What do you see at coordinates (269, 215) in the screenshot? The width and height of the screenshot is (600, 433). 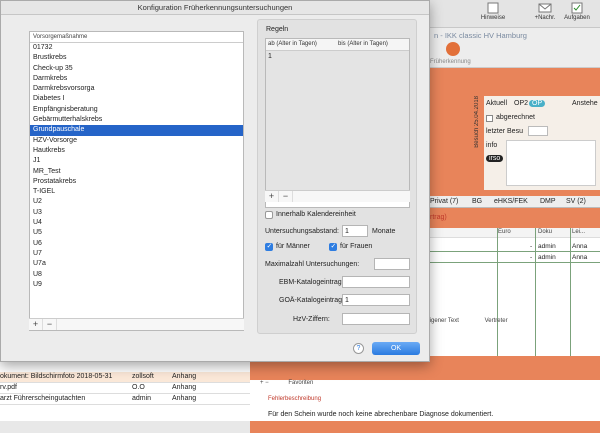 I see `innerhalb-checkbox` at bounding box center [269, 215].